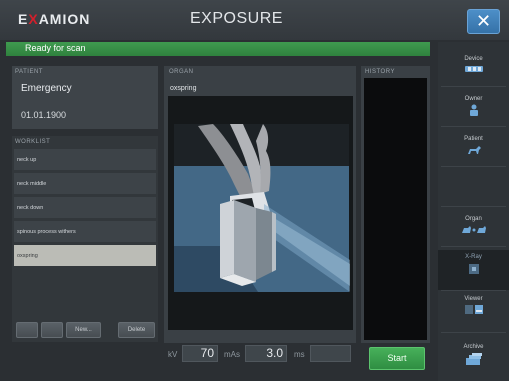 The width and height of the screenshot is (509, 381). Describe the element at coordinates (29, 72) in the screenshot. I see `patient-section-label-overlay: PATIENT` at that location.